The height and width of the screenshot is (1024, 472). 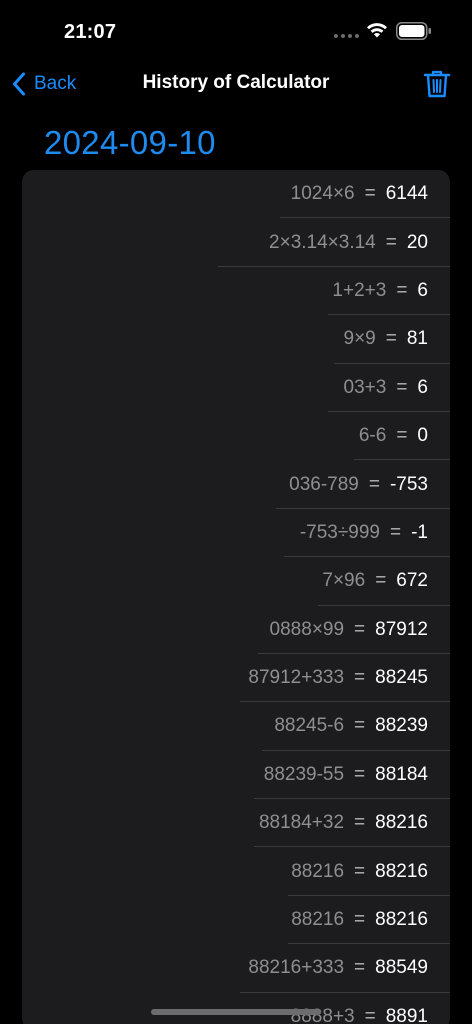 What do you see at coordinates (322, 194) in the screenshot?
I see `history-expression: 1024×6` at bounding box center [322, 194].